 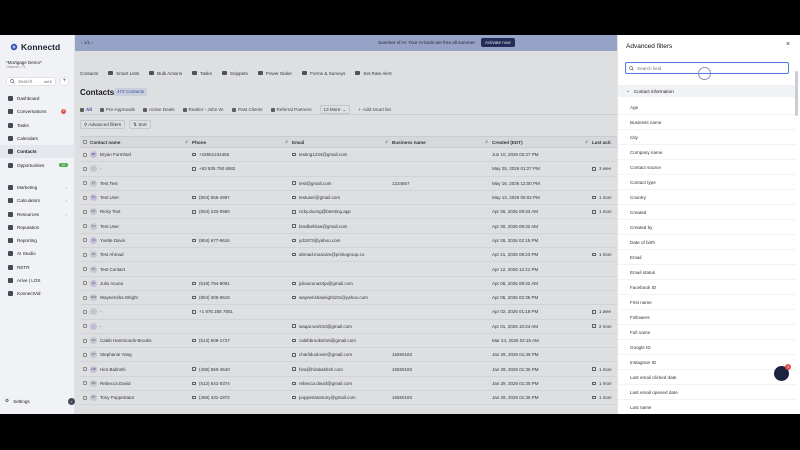 I want to click on sidebar-item-contacts: Contacts, so click(x=37, y=152).